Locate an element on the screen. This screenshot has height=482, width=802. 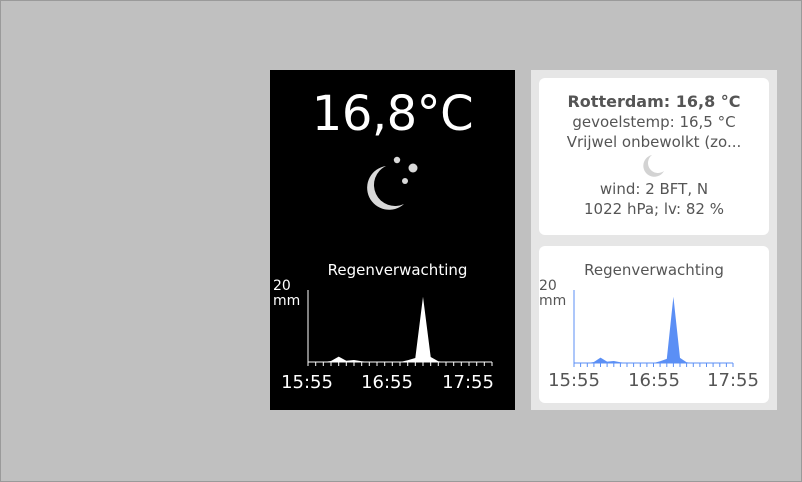
pressure-humidity-text: 1022 hPa; lv: 82 % is located at coordinates (654, 209).